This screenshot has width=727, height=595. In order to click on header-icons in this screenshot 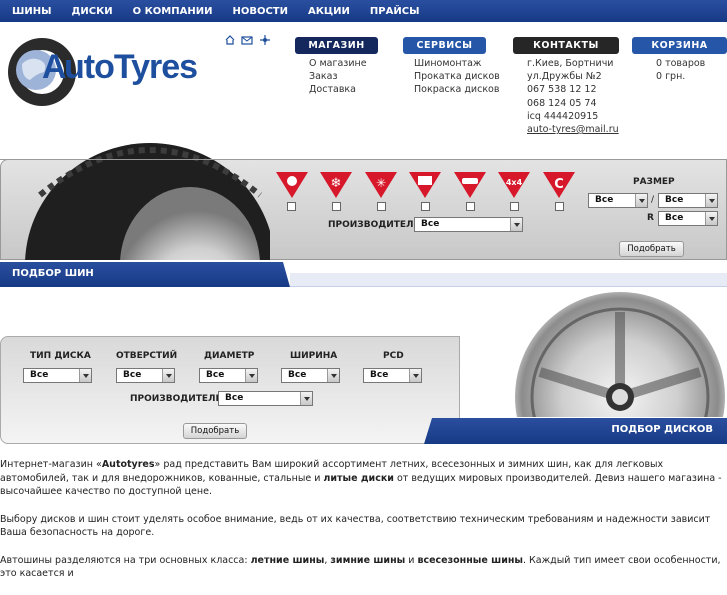, I will do `click(247, 40)`.